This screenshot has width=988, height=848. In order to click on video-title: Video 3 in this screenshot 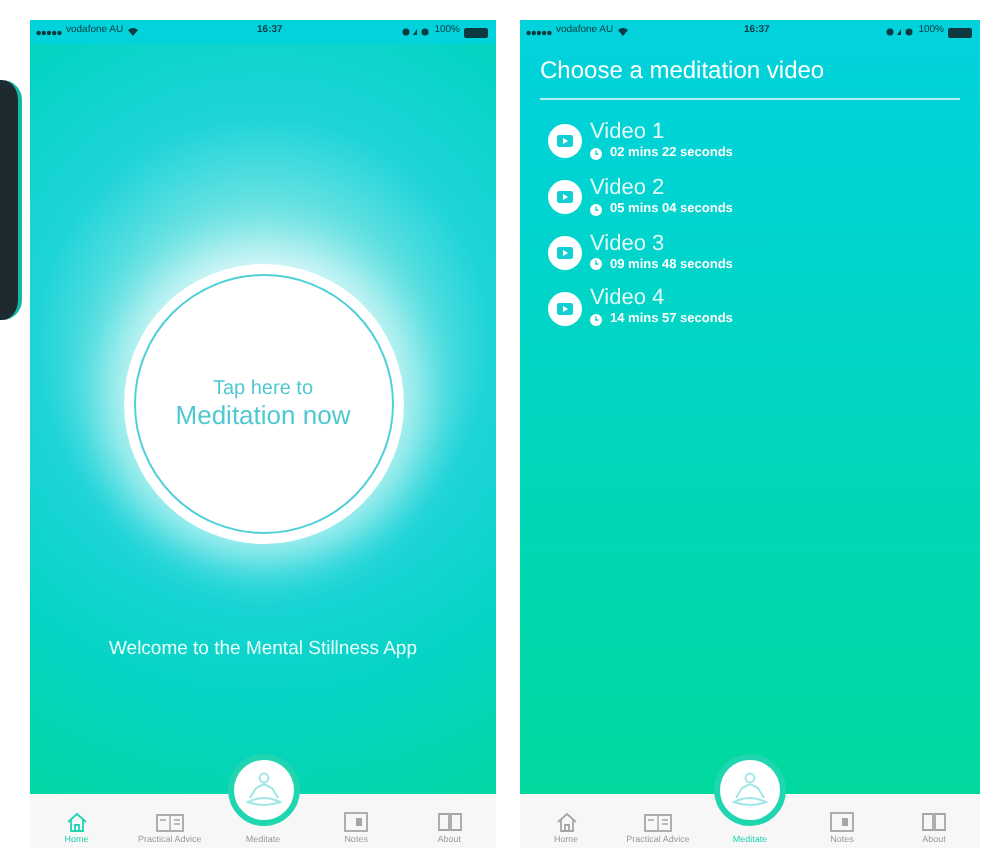, I will do `click(661, 243)`.